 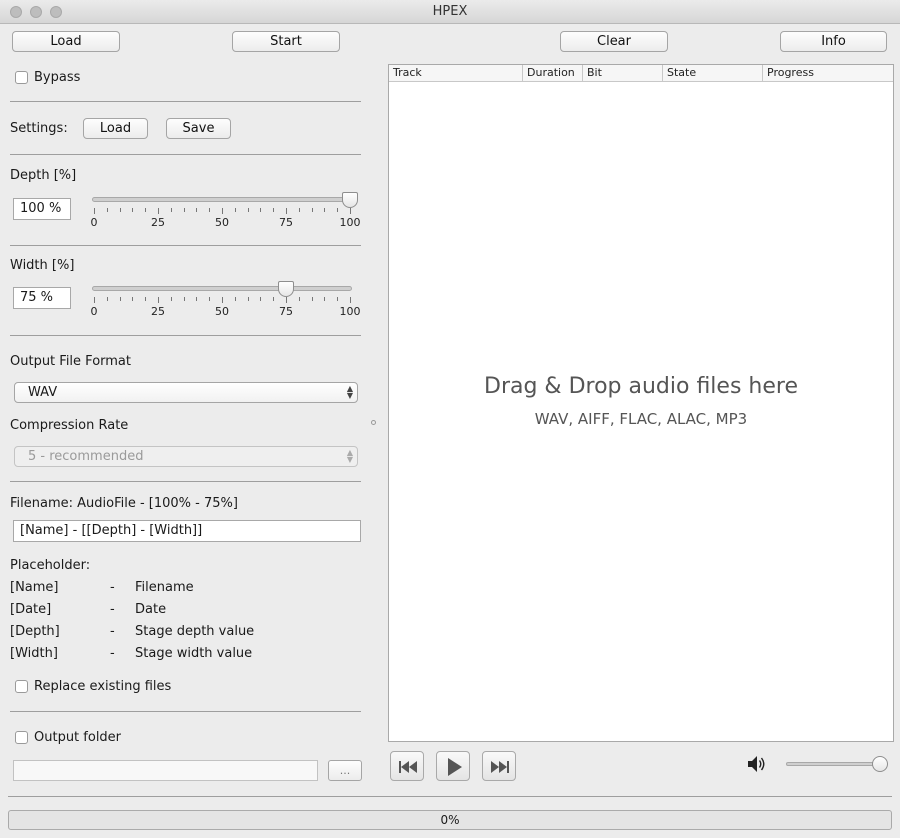 I want to click on placeholder-key: [Width], so click(x=34, y=653).